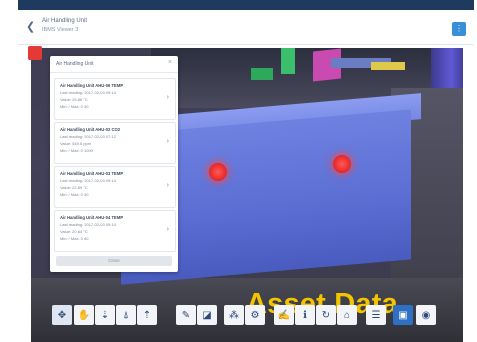 This screenshot has height=342, width=477. I want to click on sensor-value: Value: 25.86 °C, so click(74, 99).